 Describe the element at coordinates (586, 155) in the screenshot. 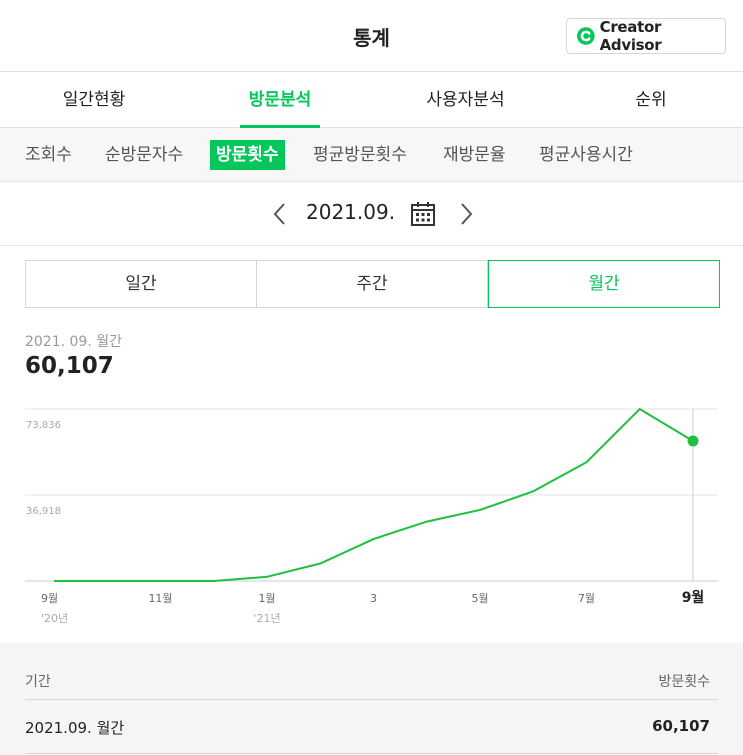

I see `subtab-avg-usage-time: 평균사용시간` at that location.